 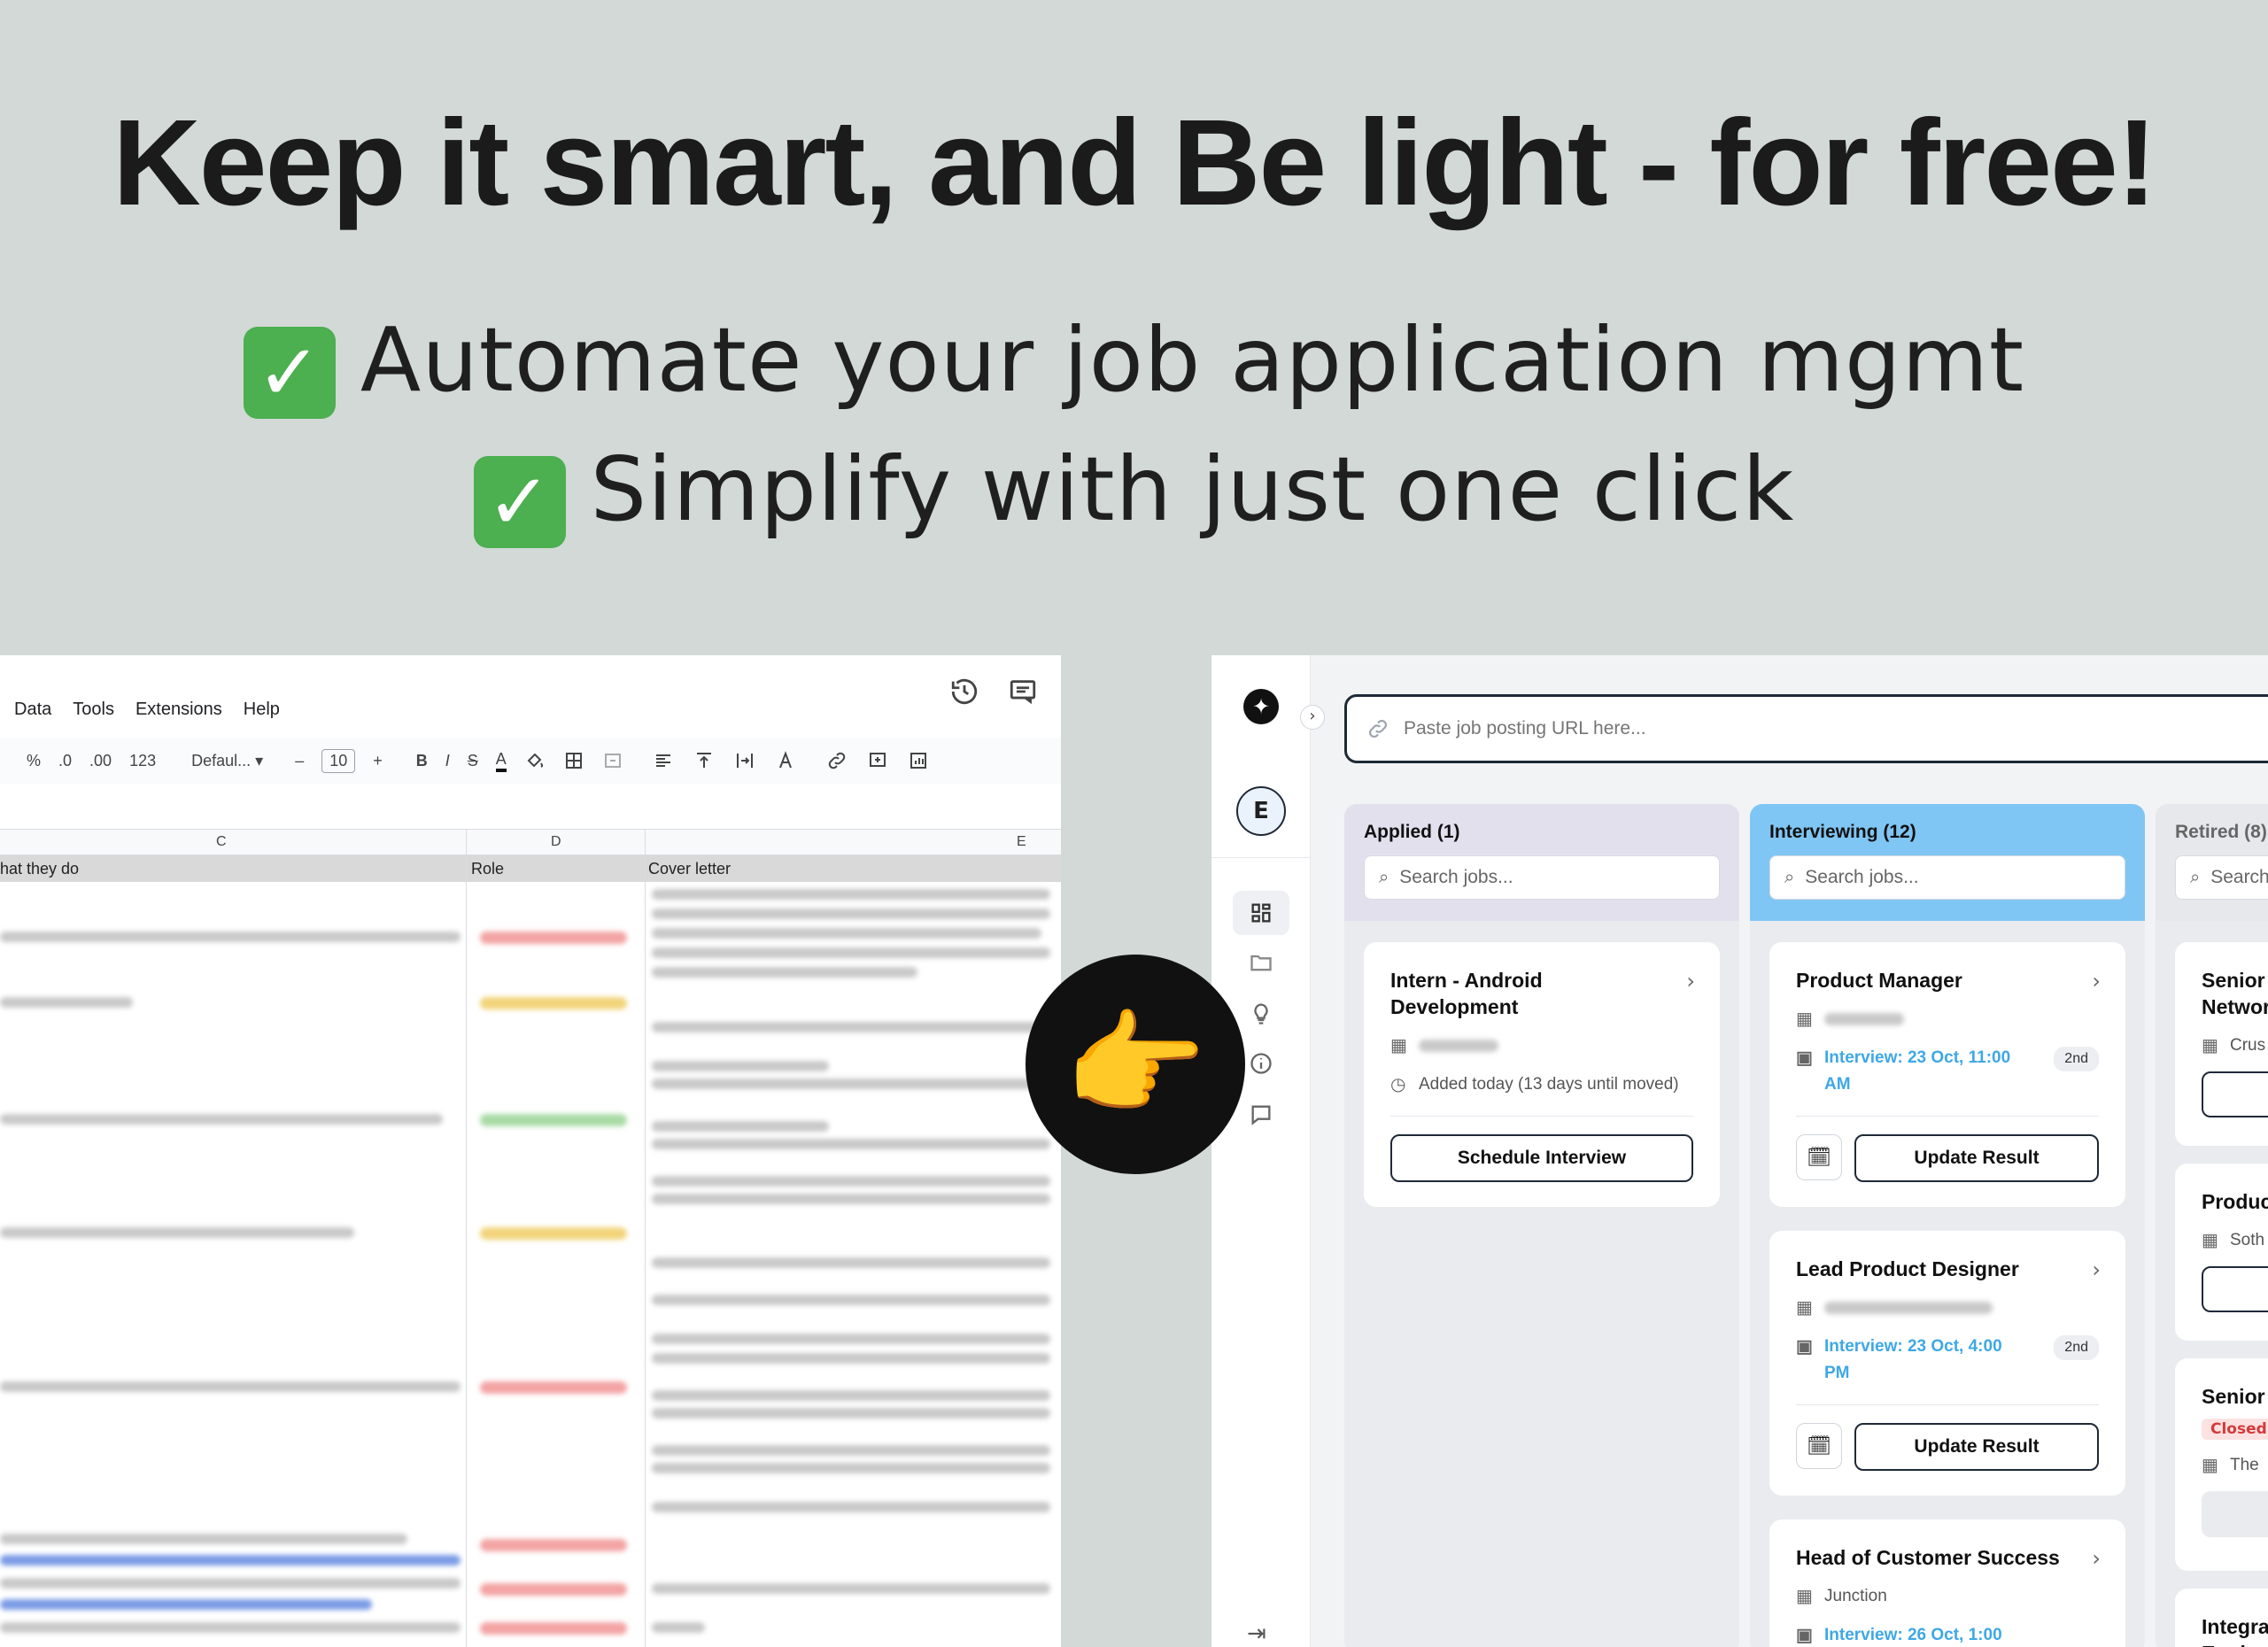 I want to click on job-title-line2: Engine, so click(x=2235, y=1643).